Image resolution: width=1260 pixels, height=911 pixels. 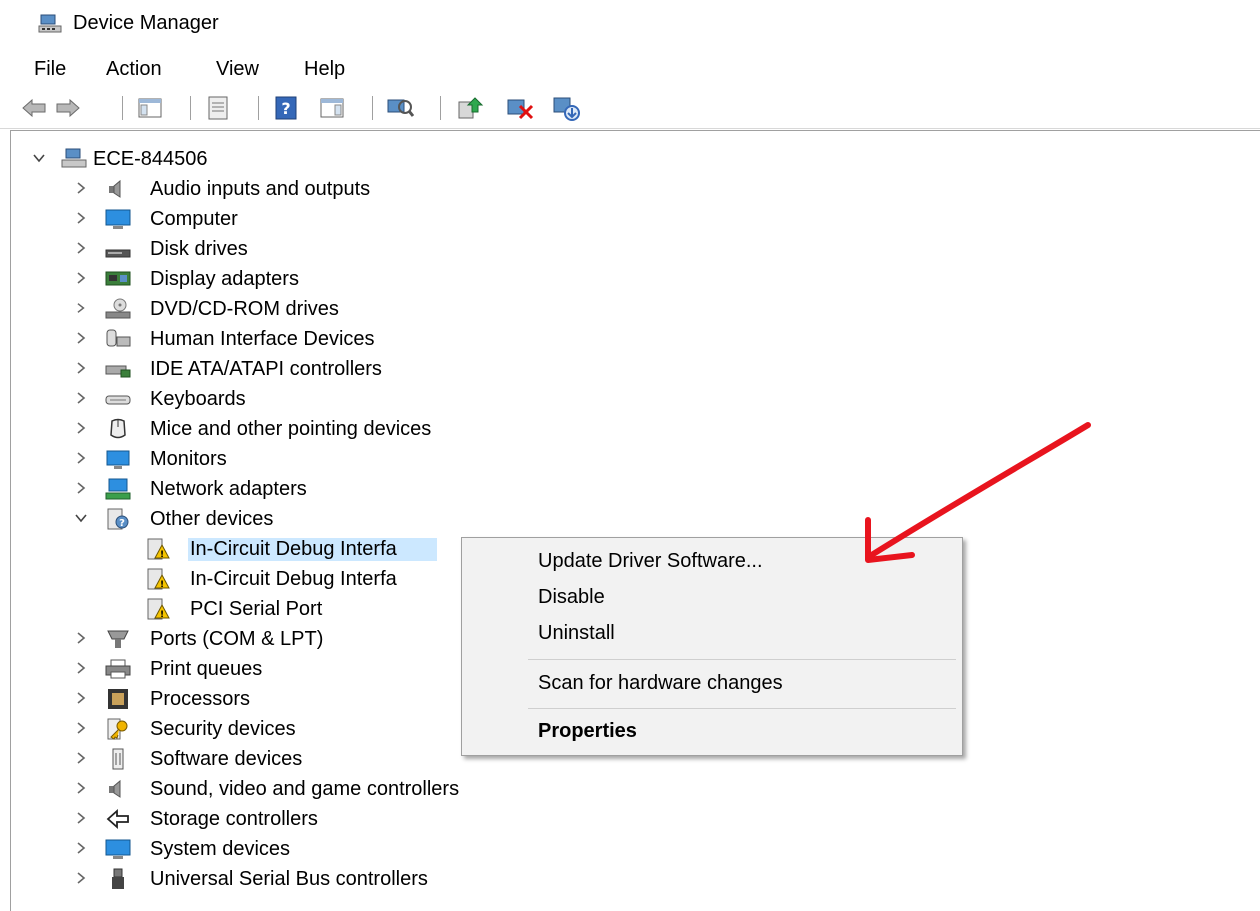 I want to click on tree-device-debug-interface-2: ! In-Circuit Debug Interfa, so click(x=241, y=579).